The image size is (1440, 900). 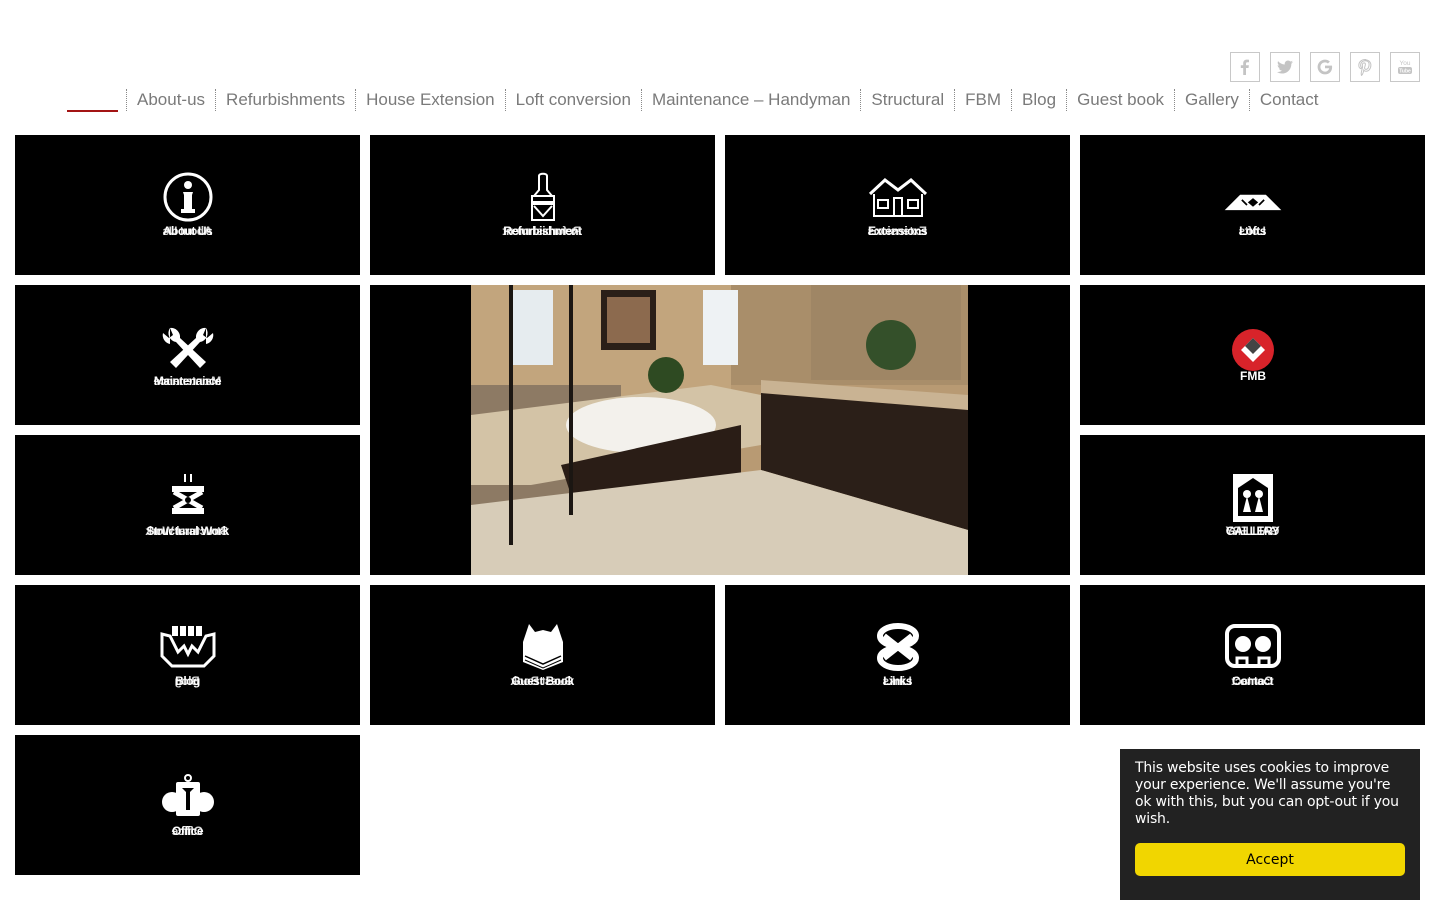 I want to click on cookie-accept-button: Accept, so click(x=1270, y=859).